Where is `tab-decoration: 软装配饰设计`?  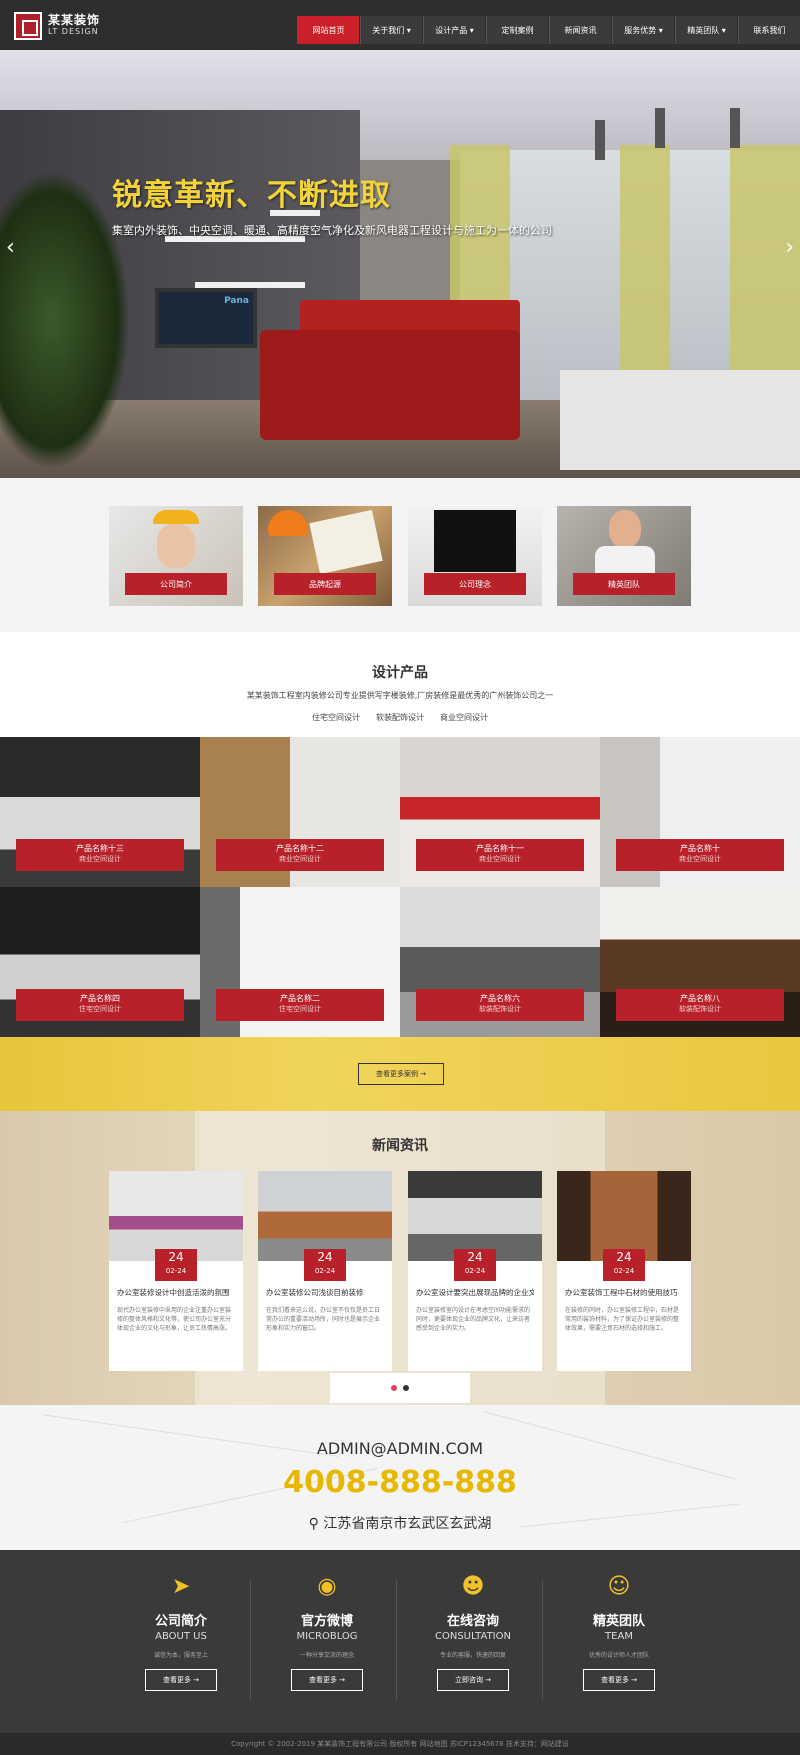
tab-decoration: 软装配饰设计 is located at coordinates (400, 717).